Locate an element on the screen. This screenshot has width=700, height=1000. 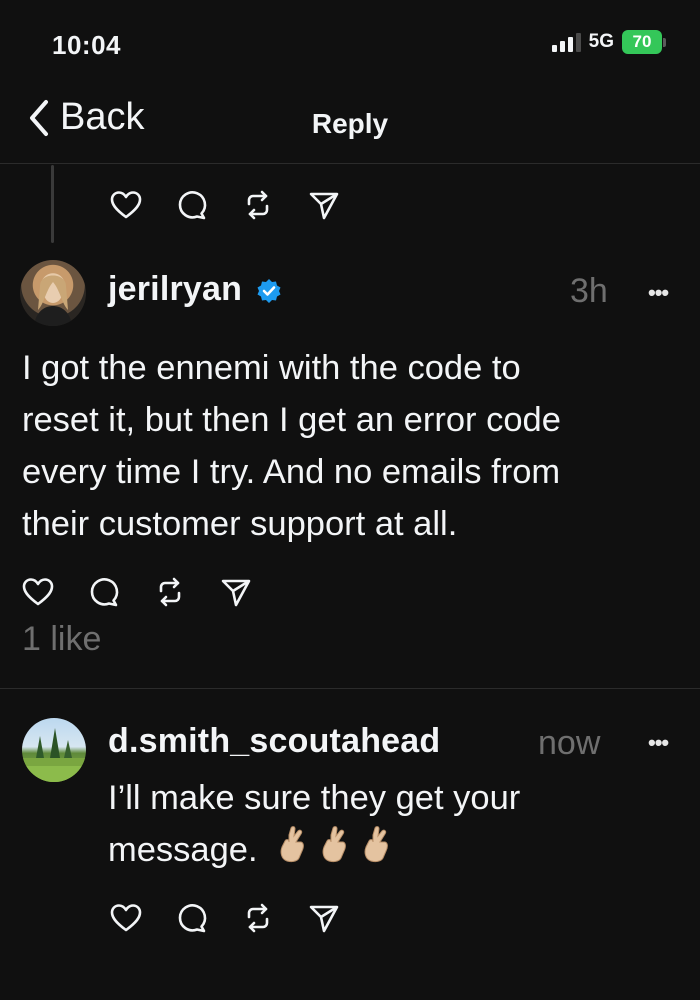
parent-post-actions is located at coordinates (225, 205).